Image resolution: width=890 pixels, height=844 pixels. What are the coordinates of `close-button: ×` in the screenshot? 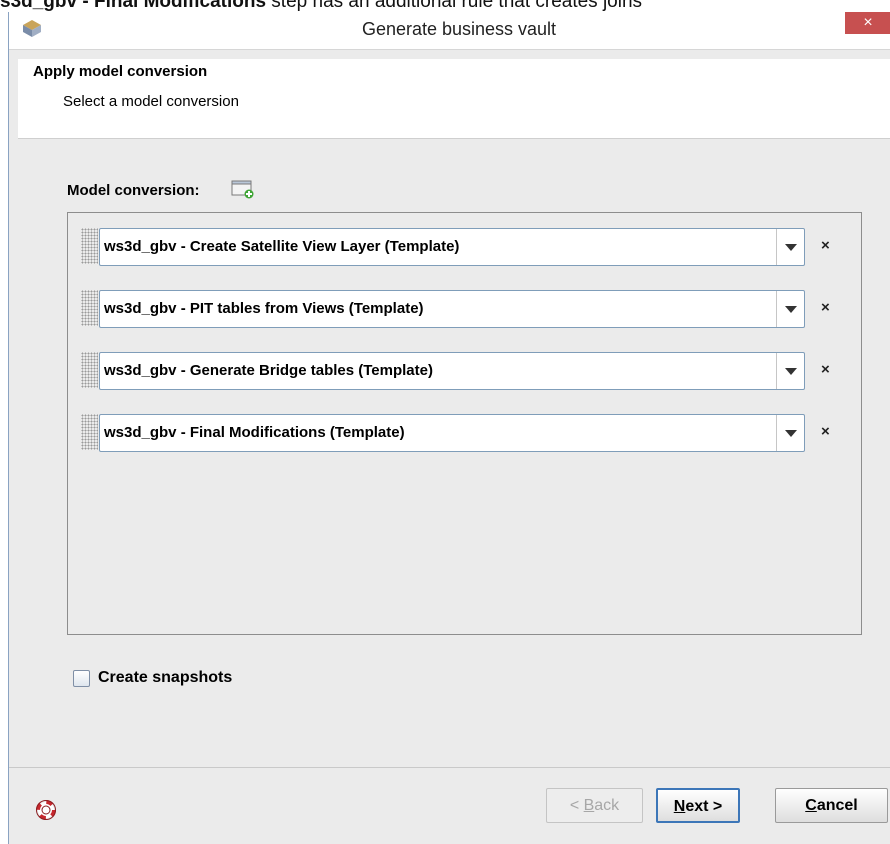 It's located at (867, 23).